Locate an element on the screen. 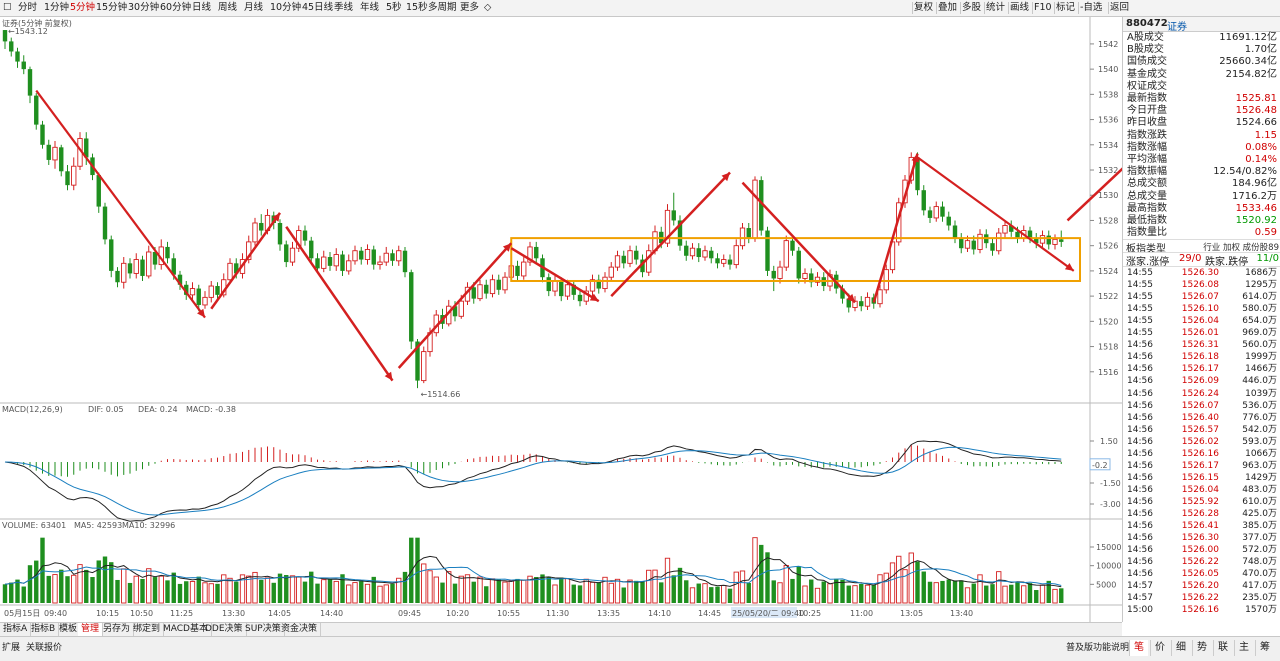 Image resolution: width=1280 pixels, height=661 pixels. tick-row: 14:56 1526.40 776.0万 is located at coordinates (1202, 418).